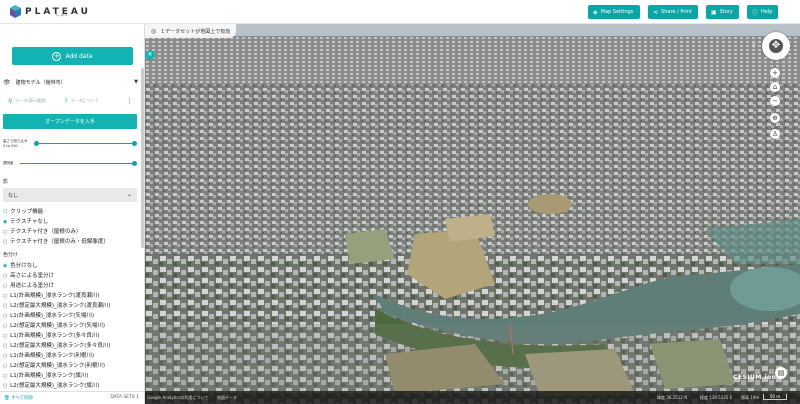 The width and height of the screenshot is (800, 404). I want to click on logo-subtitle: by MLIT, so click(62, 15).